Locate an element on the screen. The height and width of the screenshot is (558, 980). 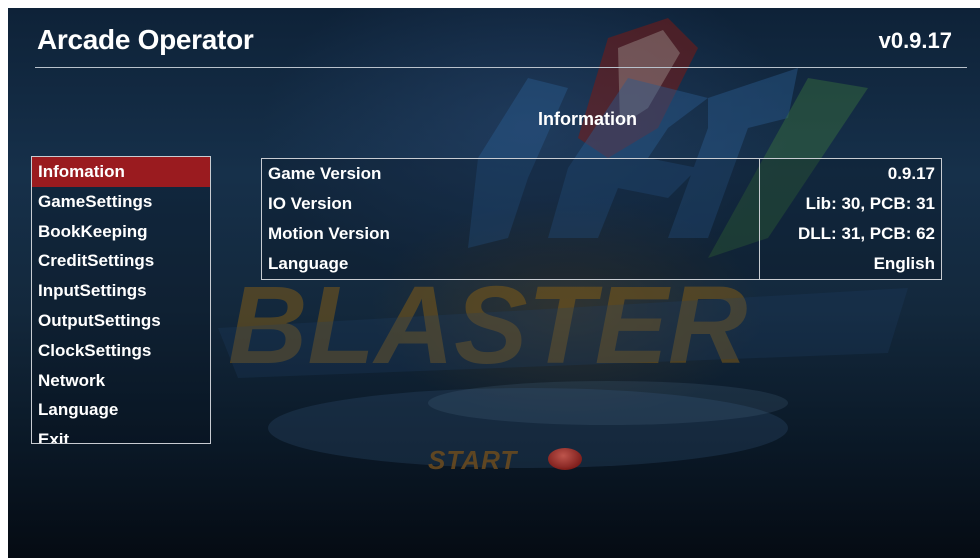
menu-item-bookkeeping: BookKeeping is located at coordinates (121, 232).